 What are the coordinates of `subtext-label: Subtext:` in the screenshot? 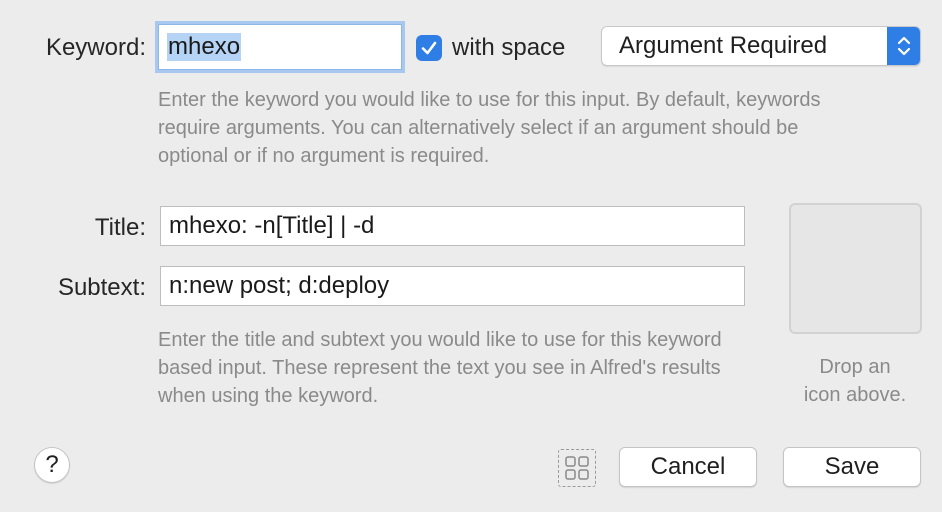 It's located at (101, 287).